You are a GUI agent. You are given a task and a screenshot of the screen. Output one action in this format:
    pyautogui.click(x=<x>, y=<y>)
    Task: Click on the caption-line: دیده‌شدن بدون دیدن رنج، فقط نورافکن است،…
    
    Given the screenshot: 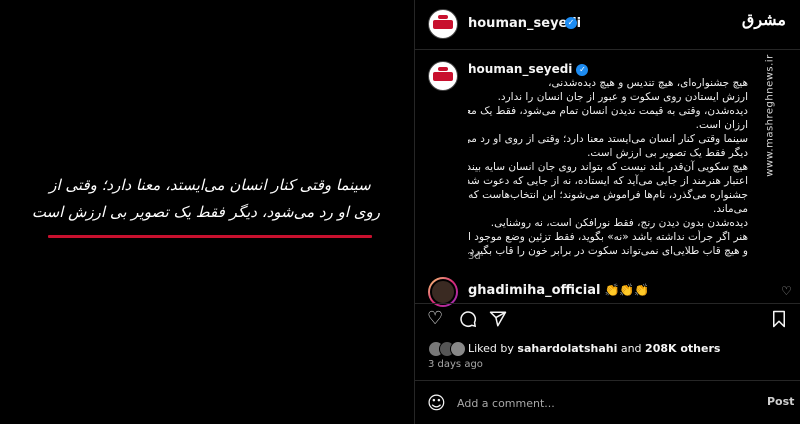 What is the action you would take?
    pyautogui.click(x=619, y=223)
    